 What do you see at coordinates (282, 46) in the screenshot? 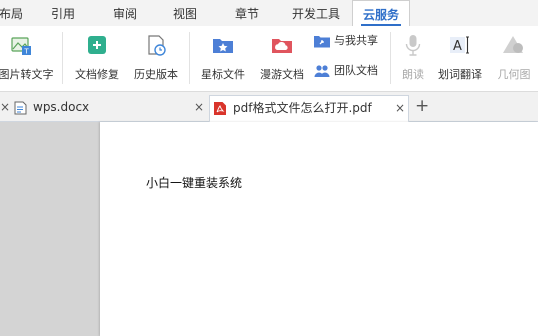
I see `roaming-folder-icon` at bounding box center [282, 46].